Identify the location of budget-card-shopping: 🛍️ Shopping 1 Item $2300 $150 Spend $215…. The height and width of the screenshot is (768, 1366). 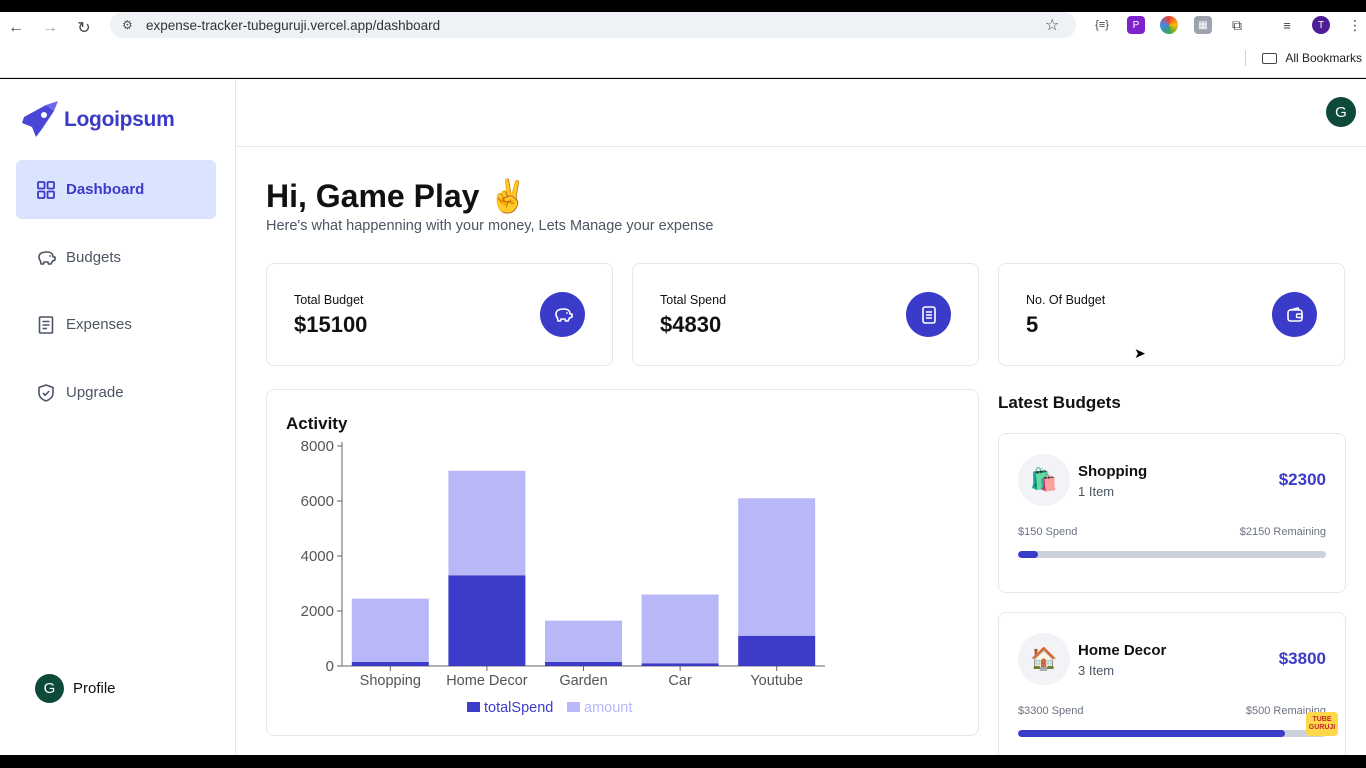
(1172, 513).